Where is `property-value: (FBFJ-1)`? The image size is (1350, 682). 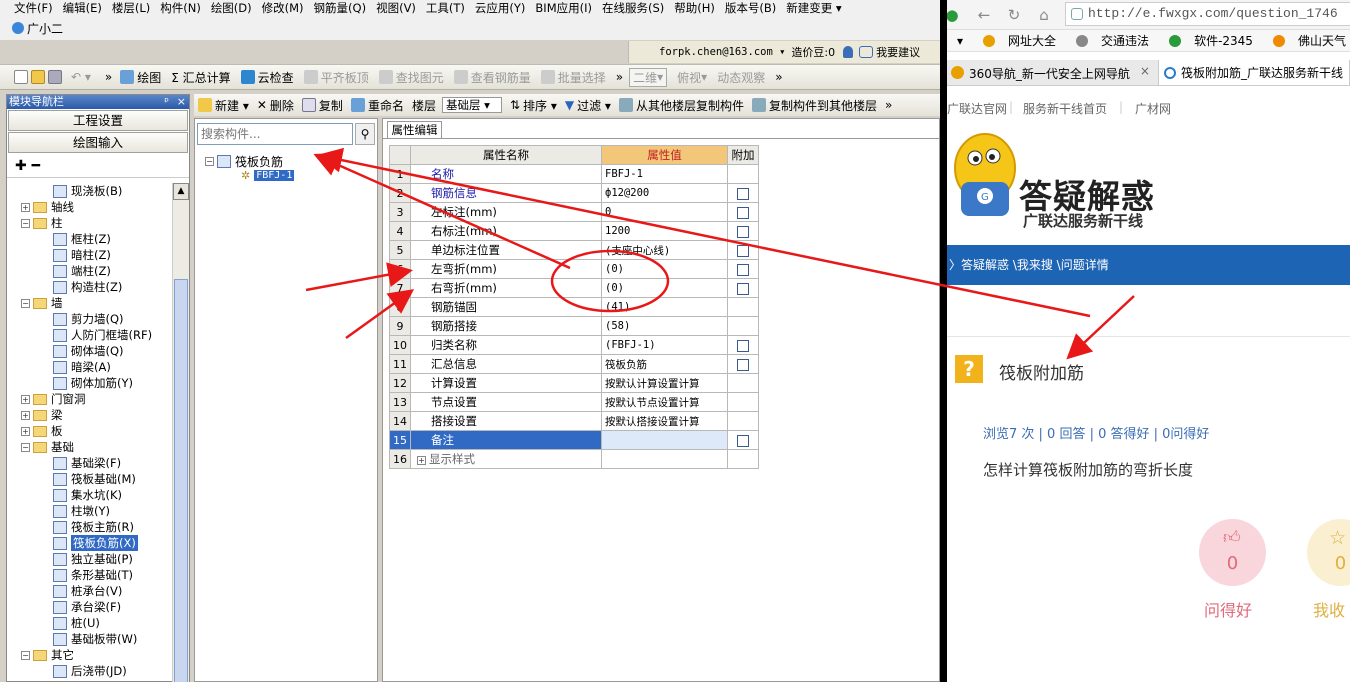 property-value: (FBFJ-1) is located at coordinates (664, 345).